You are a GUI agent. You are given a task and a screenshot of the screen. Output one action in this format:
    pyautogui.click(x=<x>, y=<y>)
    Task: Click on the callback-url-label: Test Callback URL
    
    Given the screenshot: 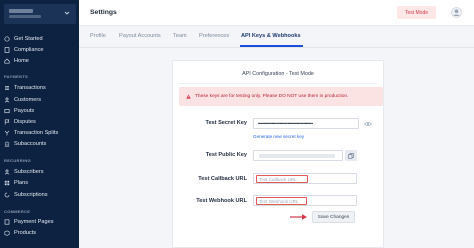 What is the action you would take?
    pyautogui.click(x=222, y=179)
    